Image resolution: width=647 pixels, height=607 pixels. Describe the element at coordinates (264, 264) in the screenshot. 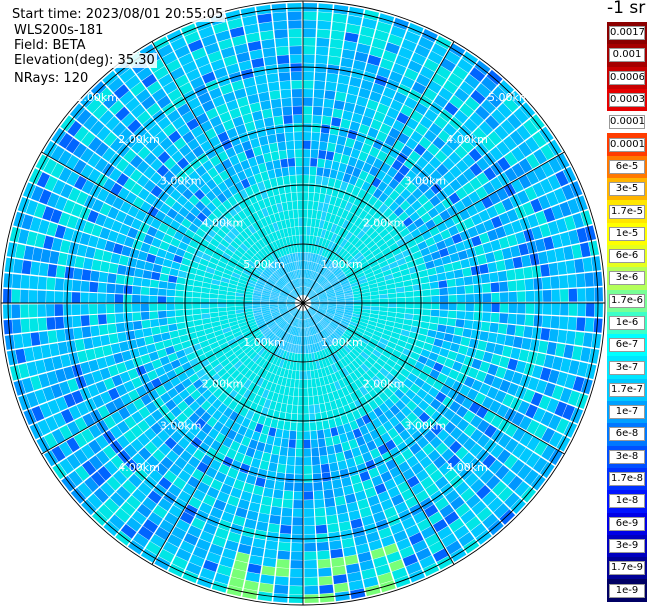

I see `range-label: 5.00km` at that location.